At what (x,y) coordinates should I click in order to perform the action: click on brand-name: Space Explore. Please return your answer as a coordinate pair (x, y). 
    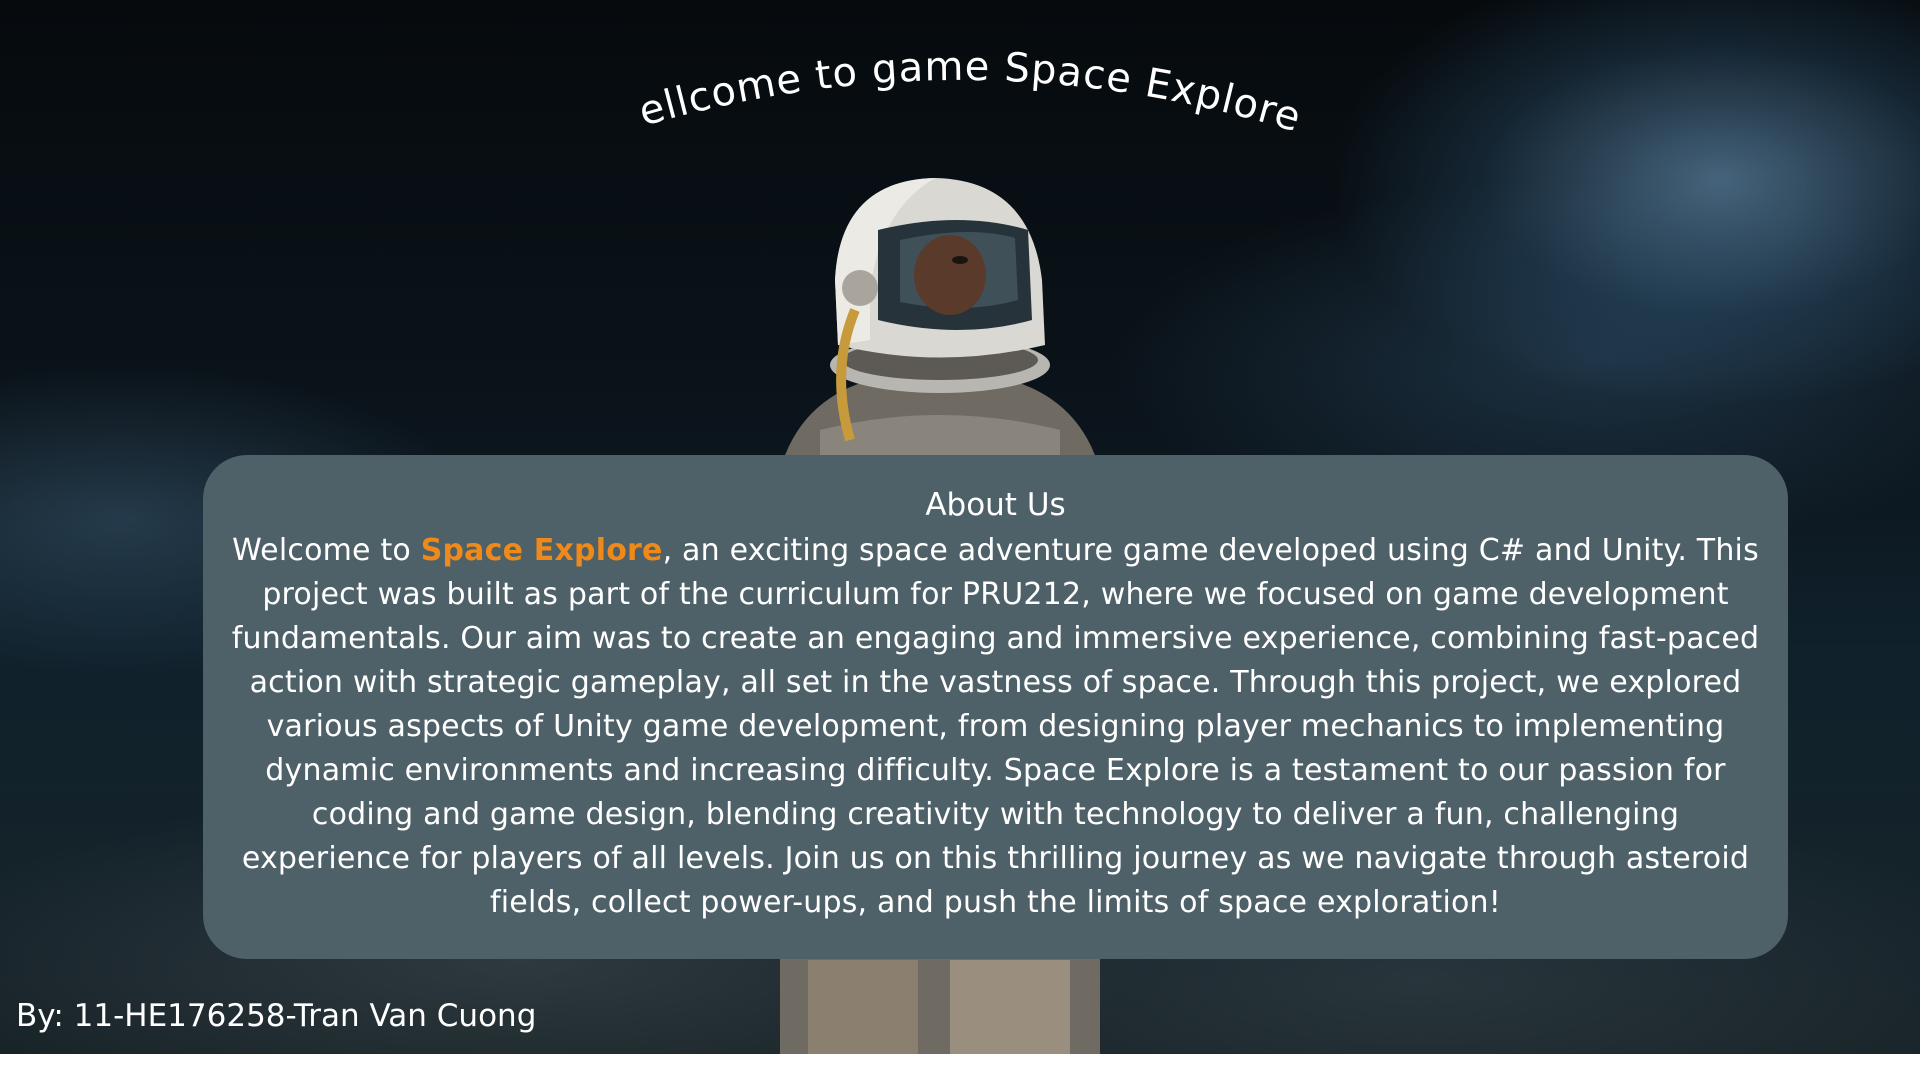
    Looking at the image, I should click on (541, 550).